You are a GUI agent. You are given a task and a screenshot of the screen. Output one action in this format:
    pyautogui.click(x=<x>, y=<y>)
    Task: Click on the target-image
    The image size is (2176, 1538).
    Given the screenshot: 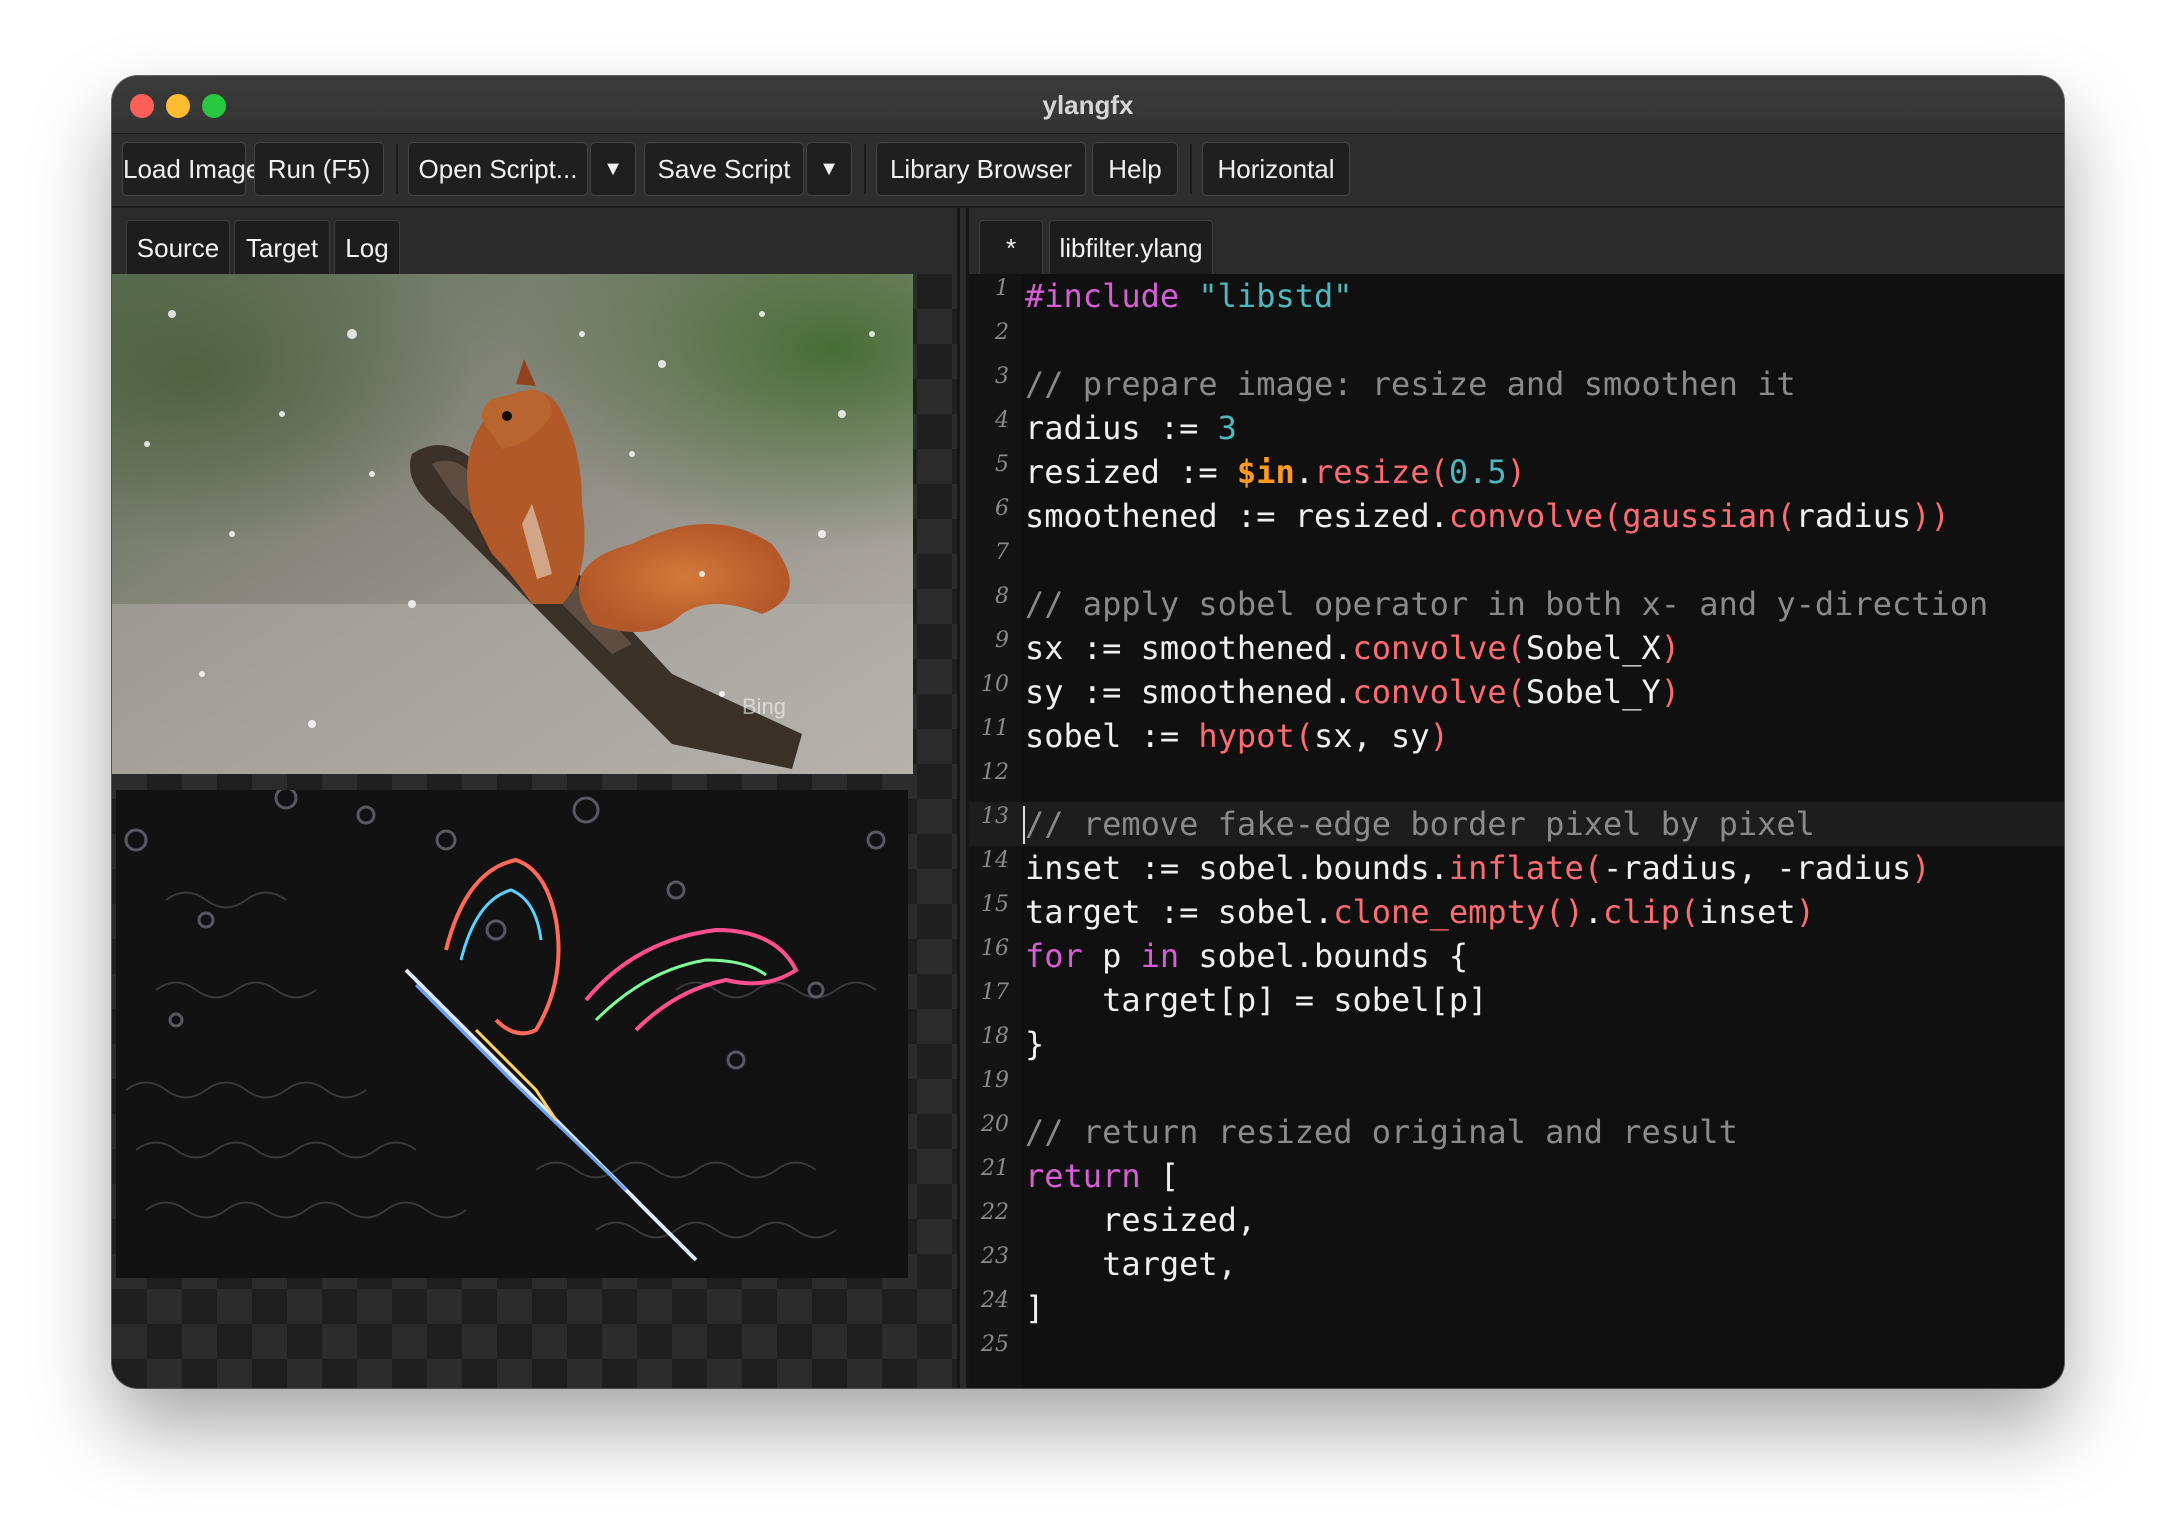 What is the action you would take?
    pyautogui.click(x=512, y=1034)
    